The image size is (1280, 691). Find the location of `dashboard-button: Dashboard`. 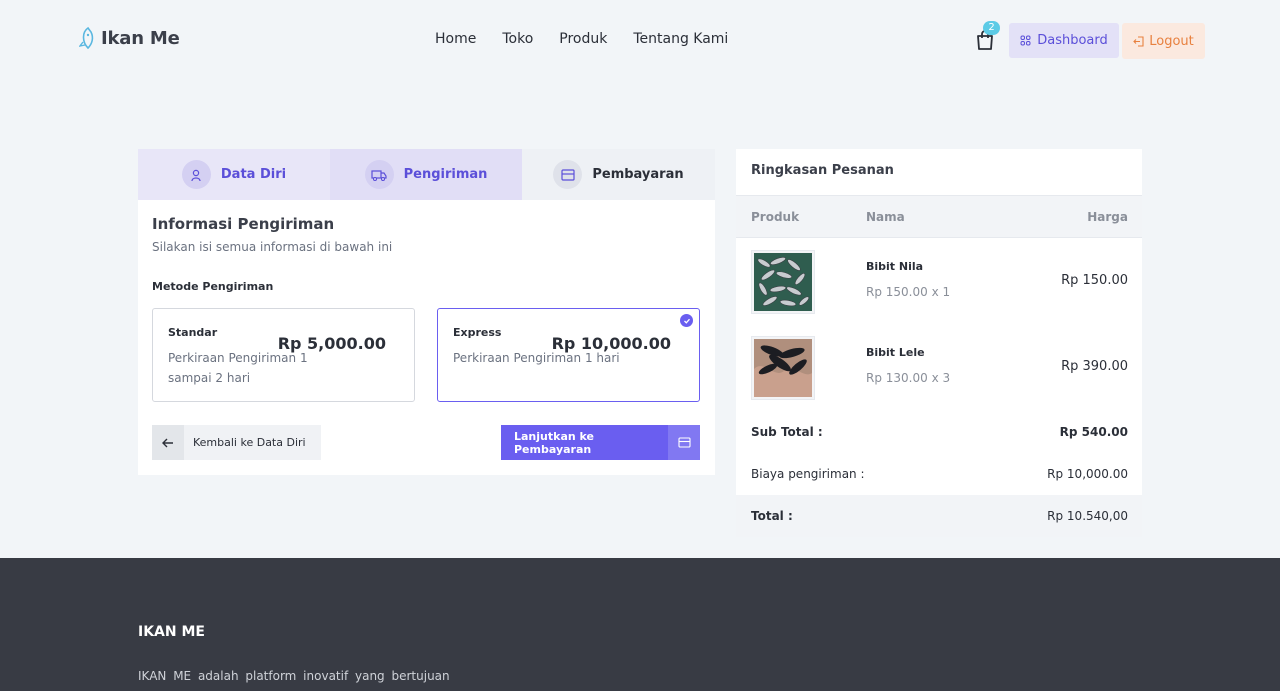

dashboard-button: Dashboard is located at coordinates (1064, 40).